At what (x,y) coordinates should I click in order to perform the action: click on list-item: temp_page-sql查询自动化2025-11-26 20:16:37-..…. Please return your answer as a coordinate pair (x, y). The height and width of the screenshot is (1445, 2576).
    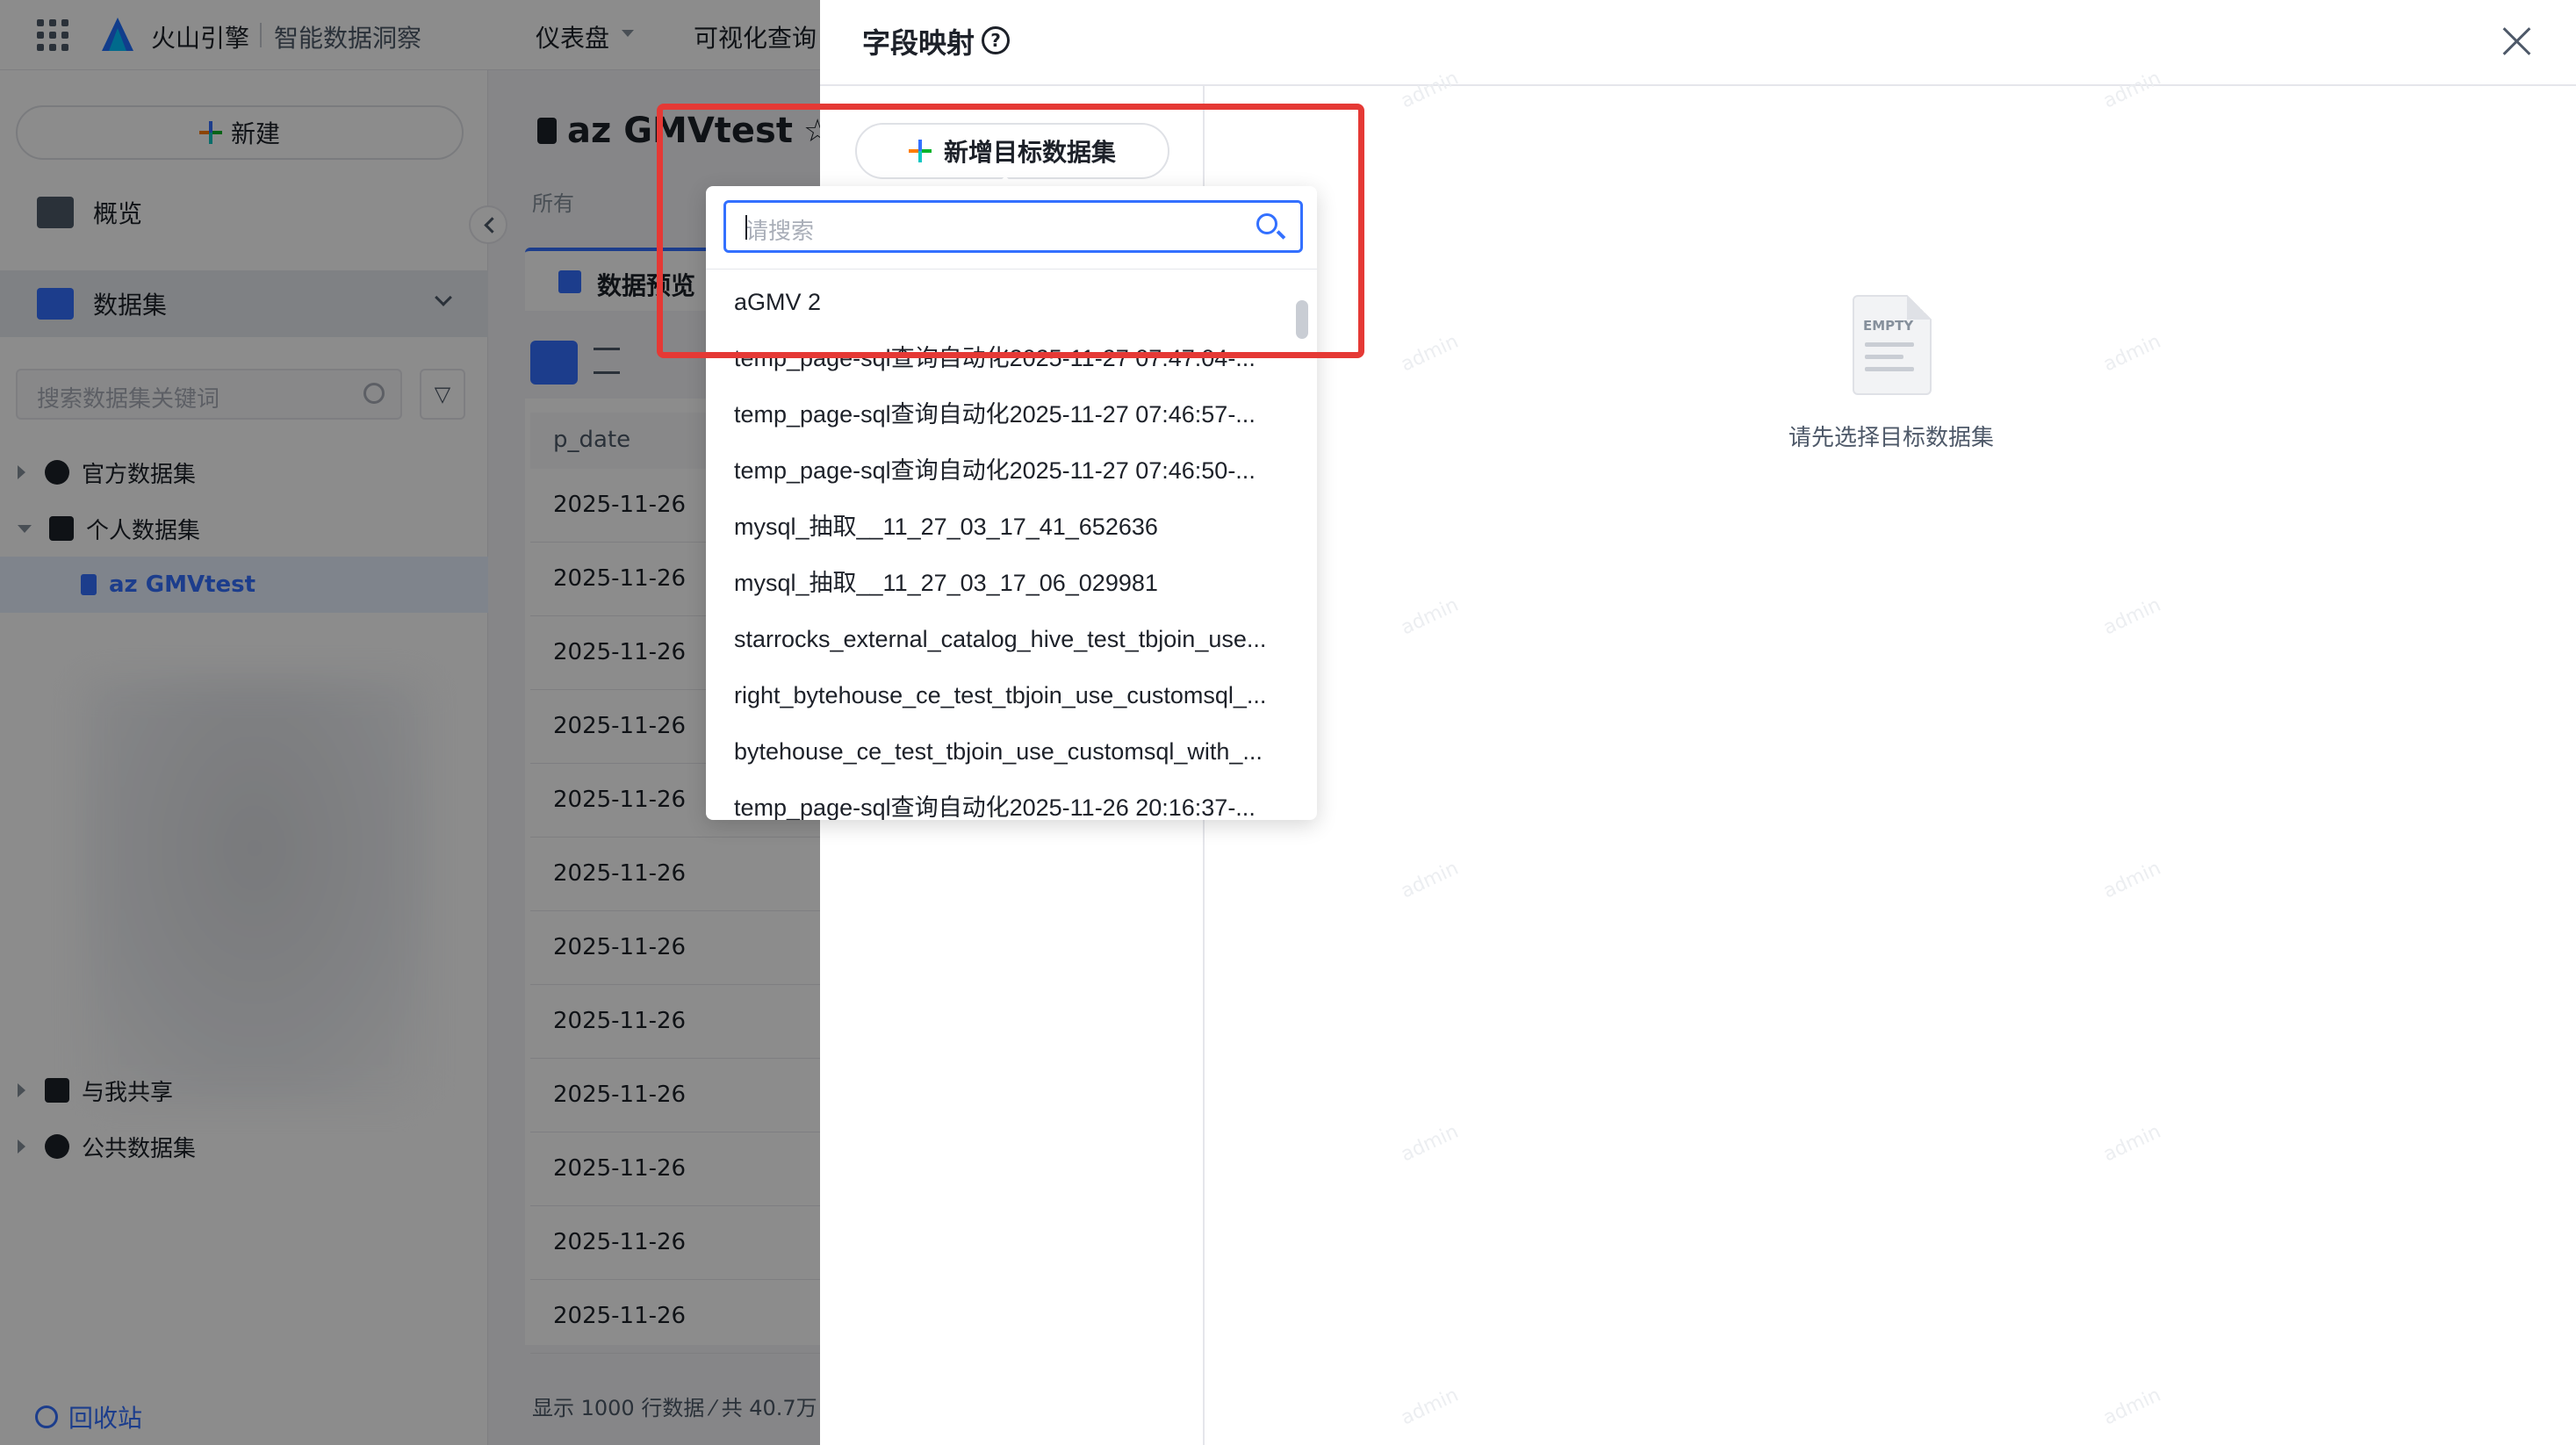
    Looking at the image, I should click on (1006, 800).